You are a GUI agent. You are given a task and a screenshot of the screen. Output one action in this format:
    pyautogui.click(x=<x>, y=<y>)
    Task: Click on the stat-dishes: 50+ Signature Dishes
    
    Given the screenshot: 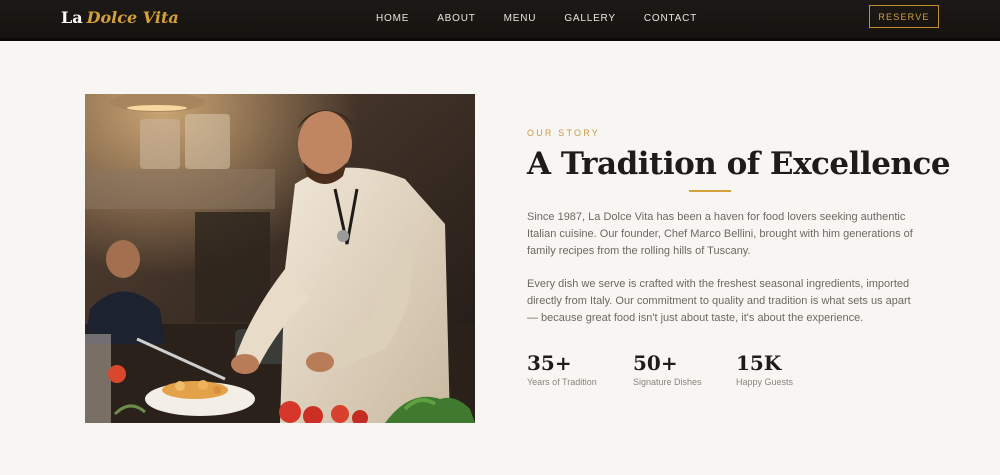 What is the action you would take?
    pyautogui.click(x=667, y=369)
    